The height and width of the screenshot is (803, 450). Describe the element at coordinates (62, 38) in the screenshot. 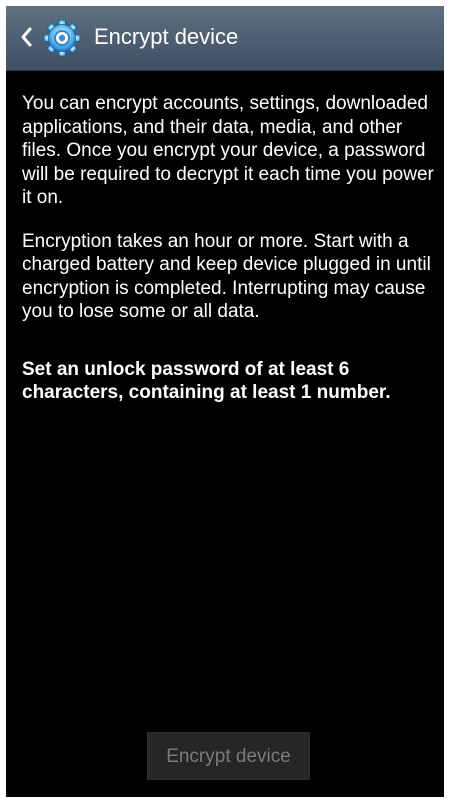

I see `settings-gear-icon` at that location.